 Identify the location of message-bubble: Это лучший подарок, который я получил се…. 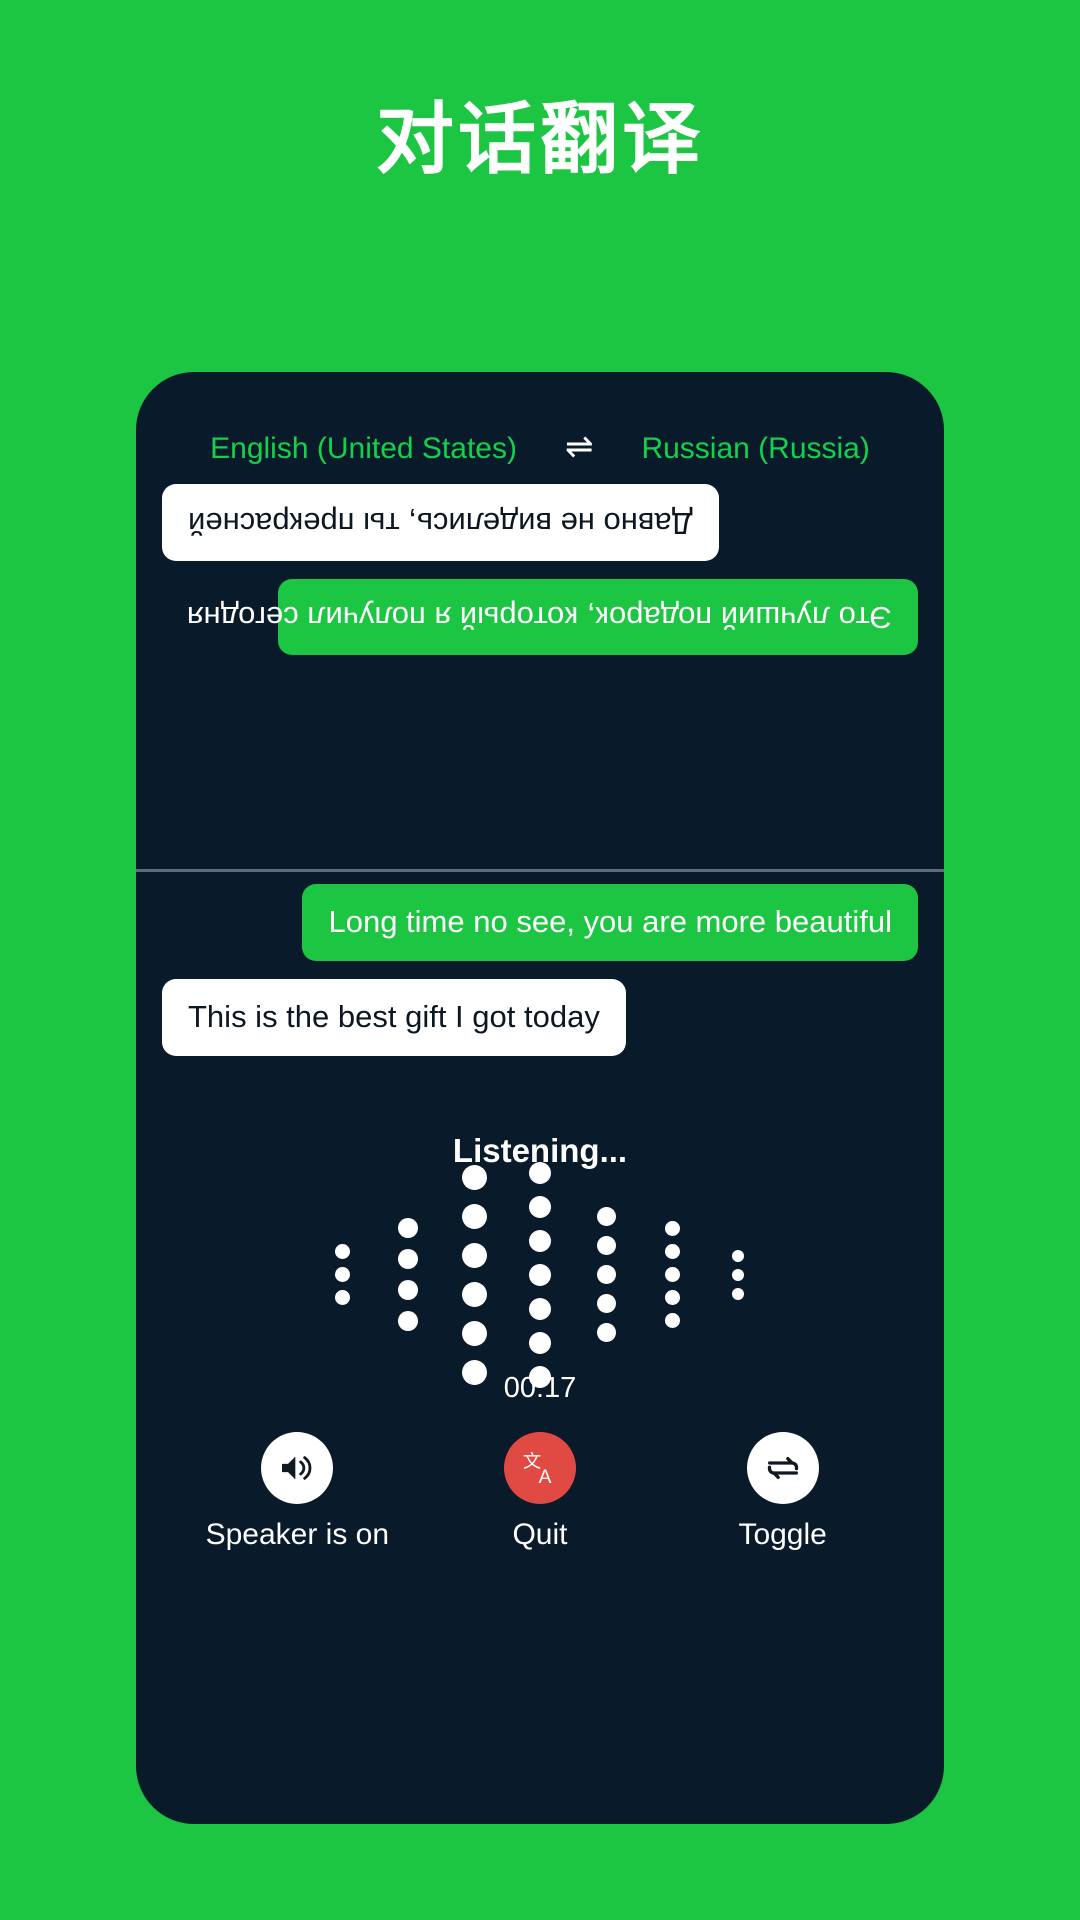
(552, 617).